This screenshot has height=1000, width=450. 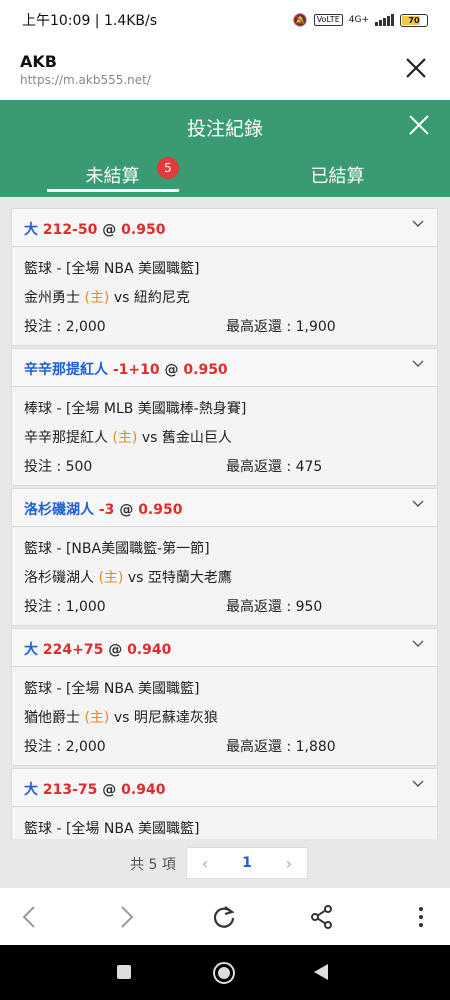 I want to click on bet-card-header: 大 212-50 @ 0.950, so click(x=224, y=228).